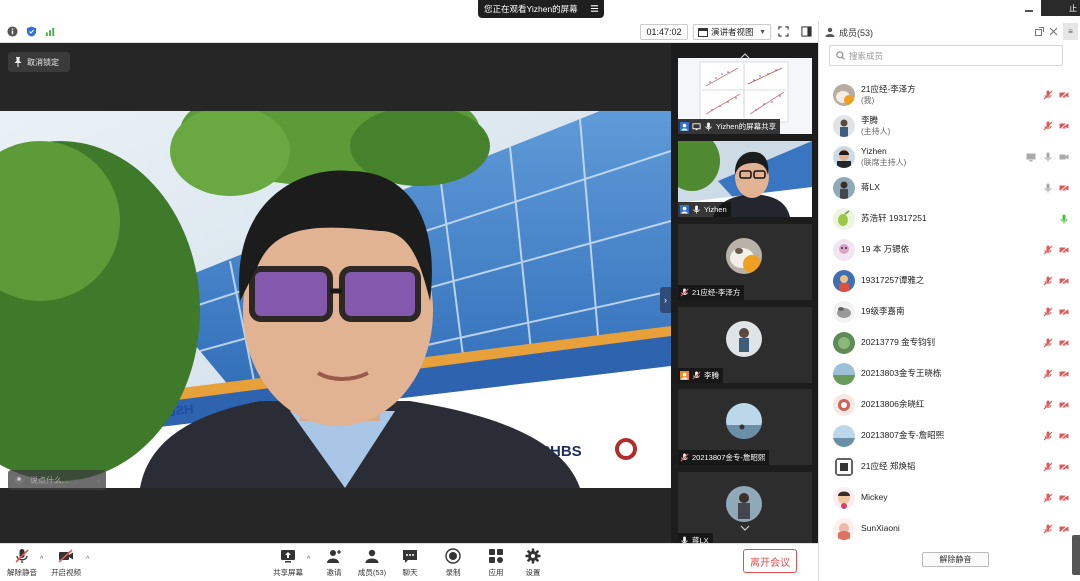  I want to click on settings-button: 设置, so click(533, 564).